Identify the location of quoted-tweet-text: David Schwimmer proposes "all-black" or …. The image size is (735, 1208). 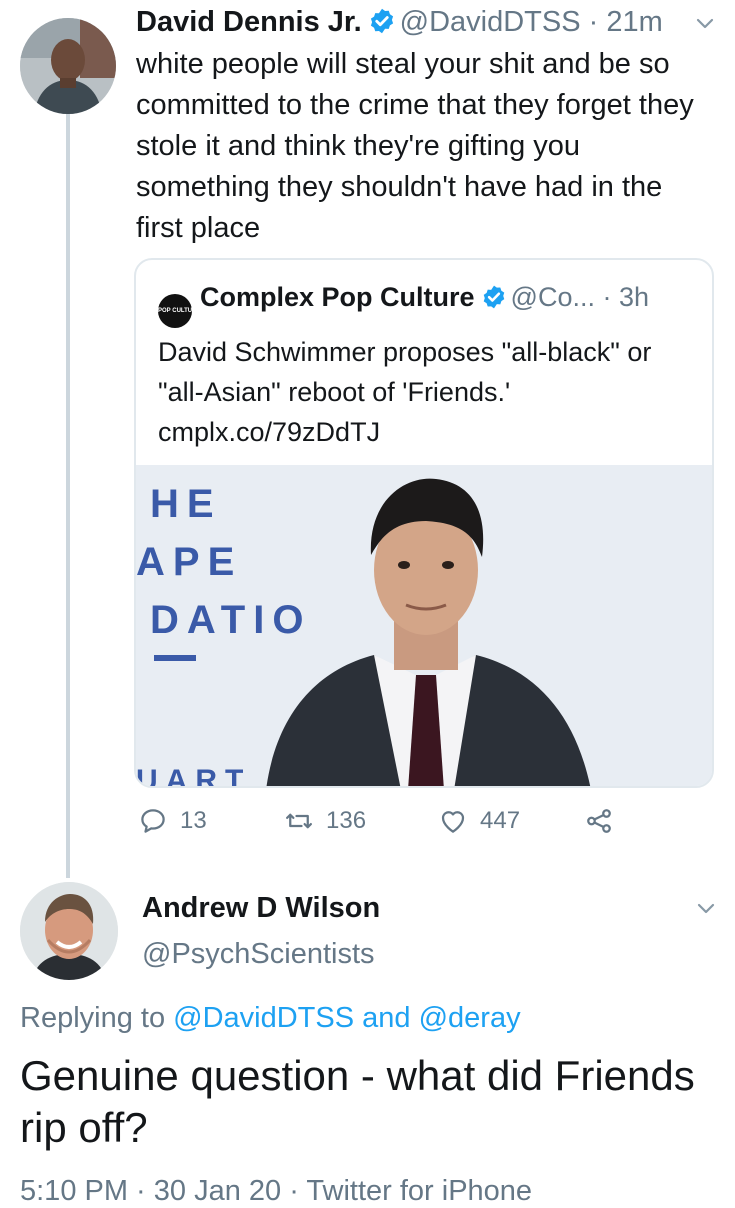
(428, 392).